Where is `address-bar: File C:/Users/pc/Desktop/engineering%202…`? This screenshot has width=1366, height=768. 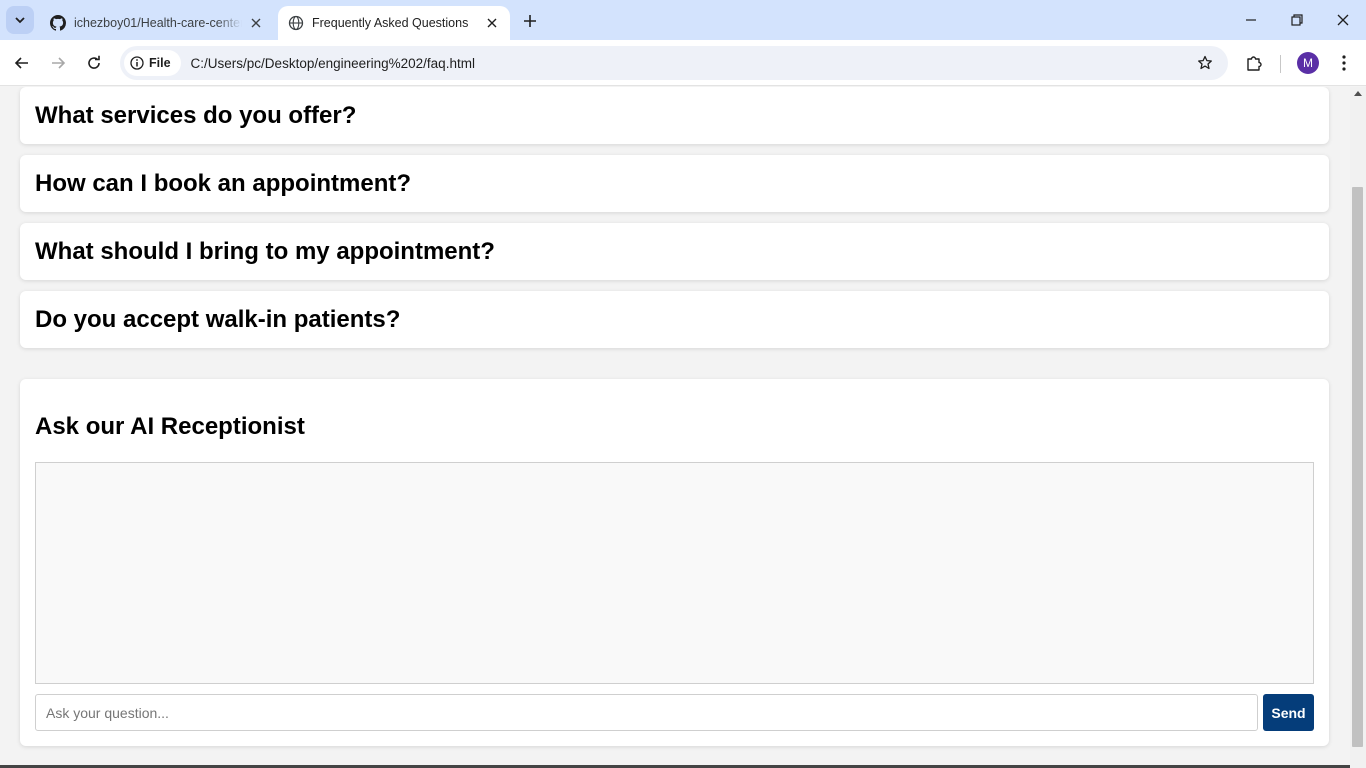
address-bar: File C:/Users/pc/Desktop/engineering%202… is located at coordinates (674, 63).